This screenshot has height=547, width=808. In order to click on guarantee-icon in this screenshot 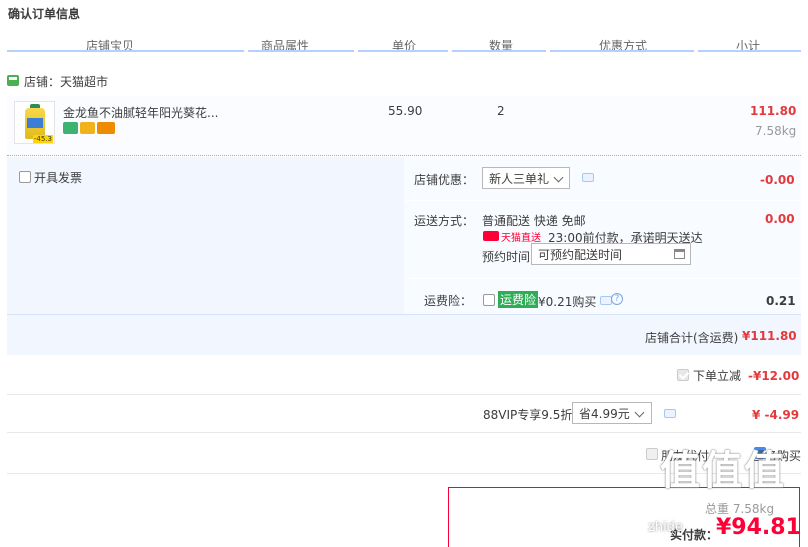, I will do `click(87, 128)`.